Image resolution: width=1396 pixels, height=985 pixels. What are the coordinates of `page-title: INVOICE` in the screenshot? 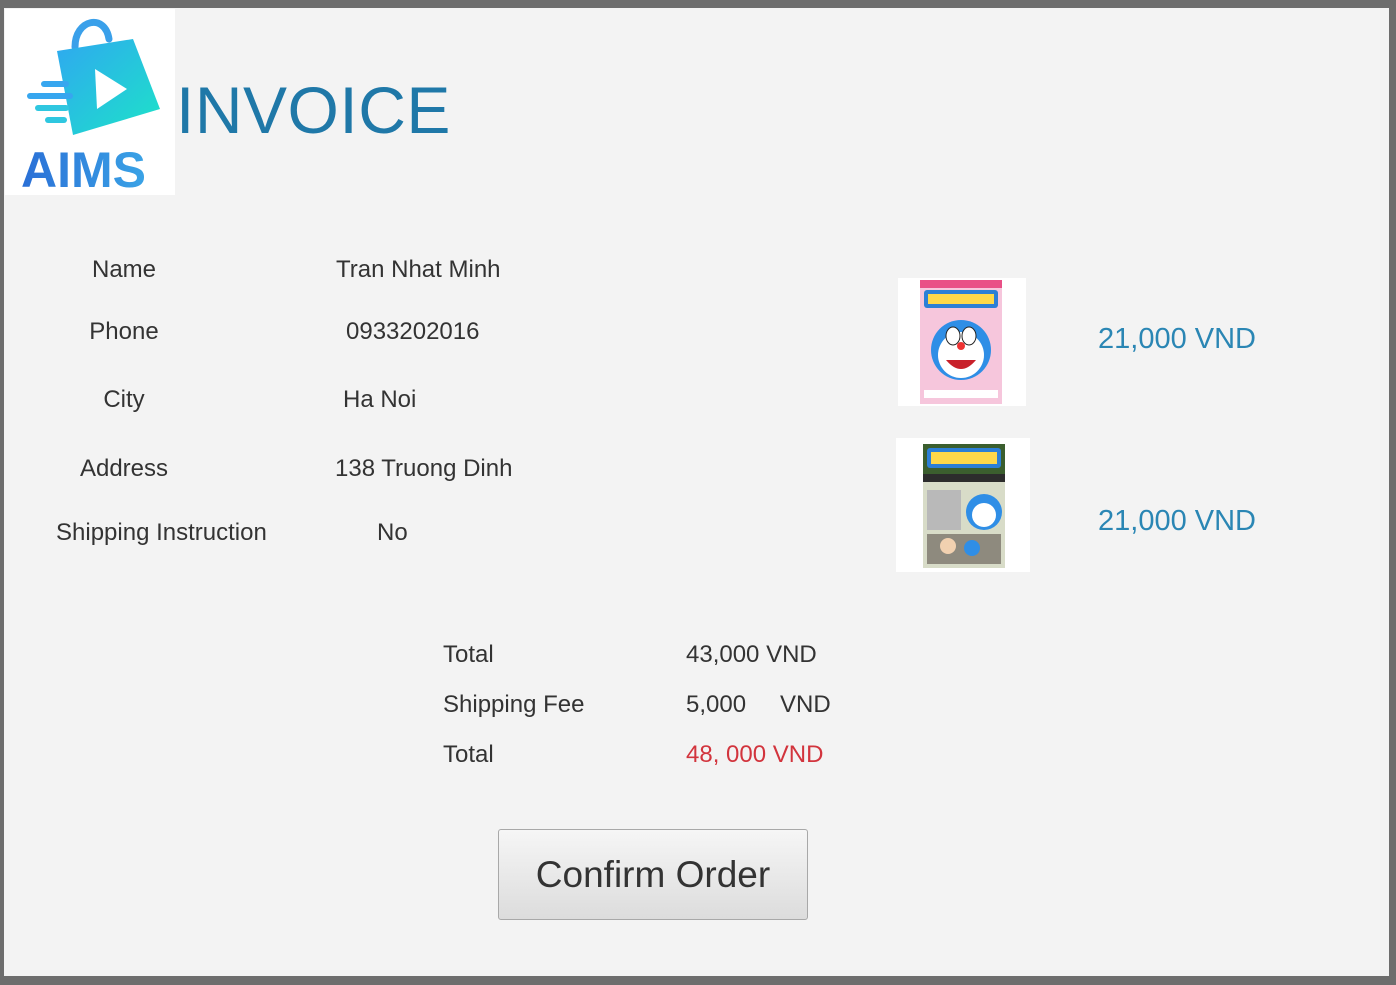 It's located at (313, 110).